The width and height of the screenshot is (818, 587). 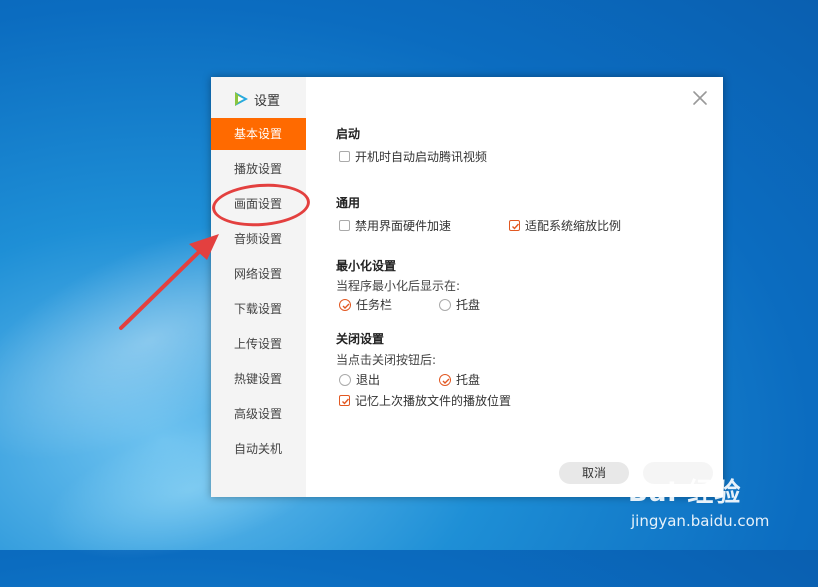 What do you see at coordinates (344, 225) in the screenshot?
I see `disable-hw-accel-checkbox` at bounding box center [344, 225].